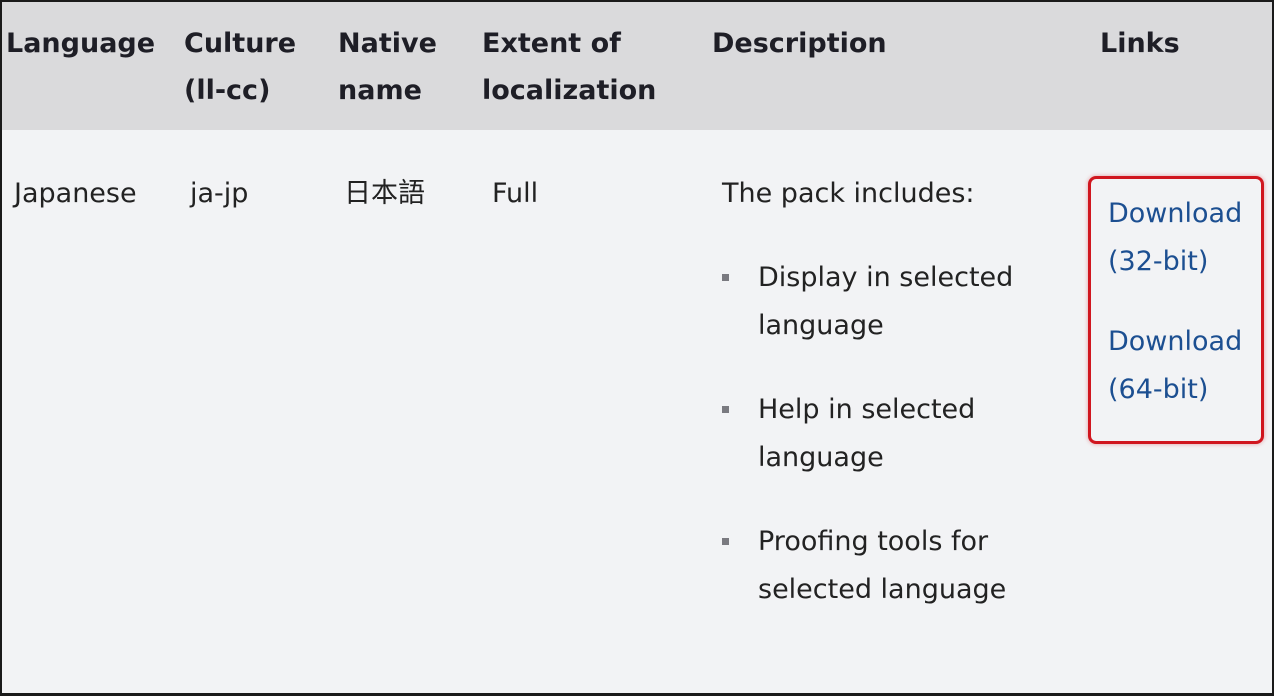 The width and height of the screenshot is (1274, 696). Describe the element at coordinates (906, 302) in the screenshot. I see `list-item: Display in selected language` at that location.